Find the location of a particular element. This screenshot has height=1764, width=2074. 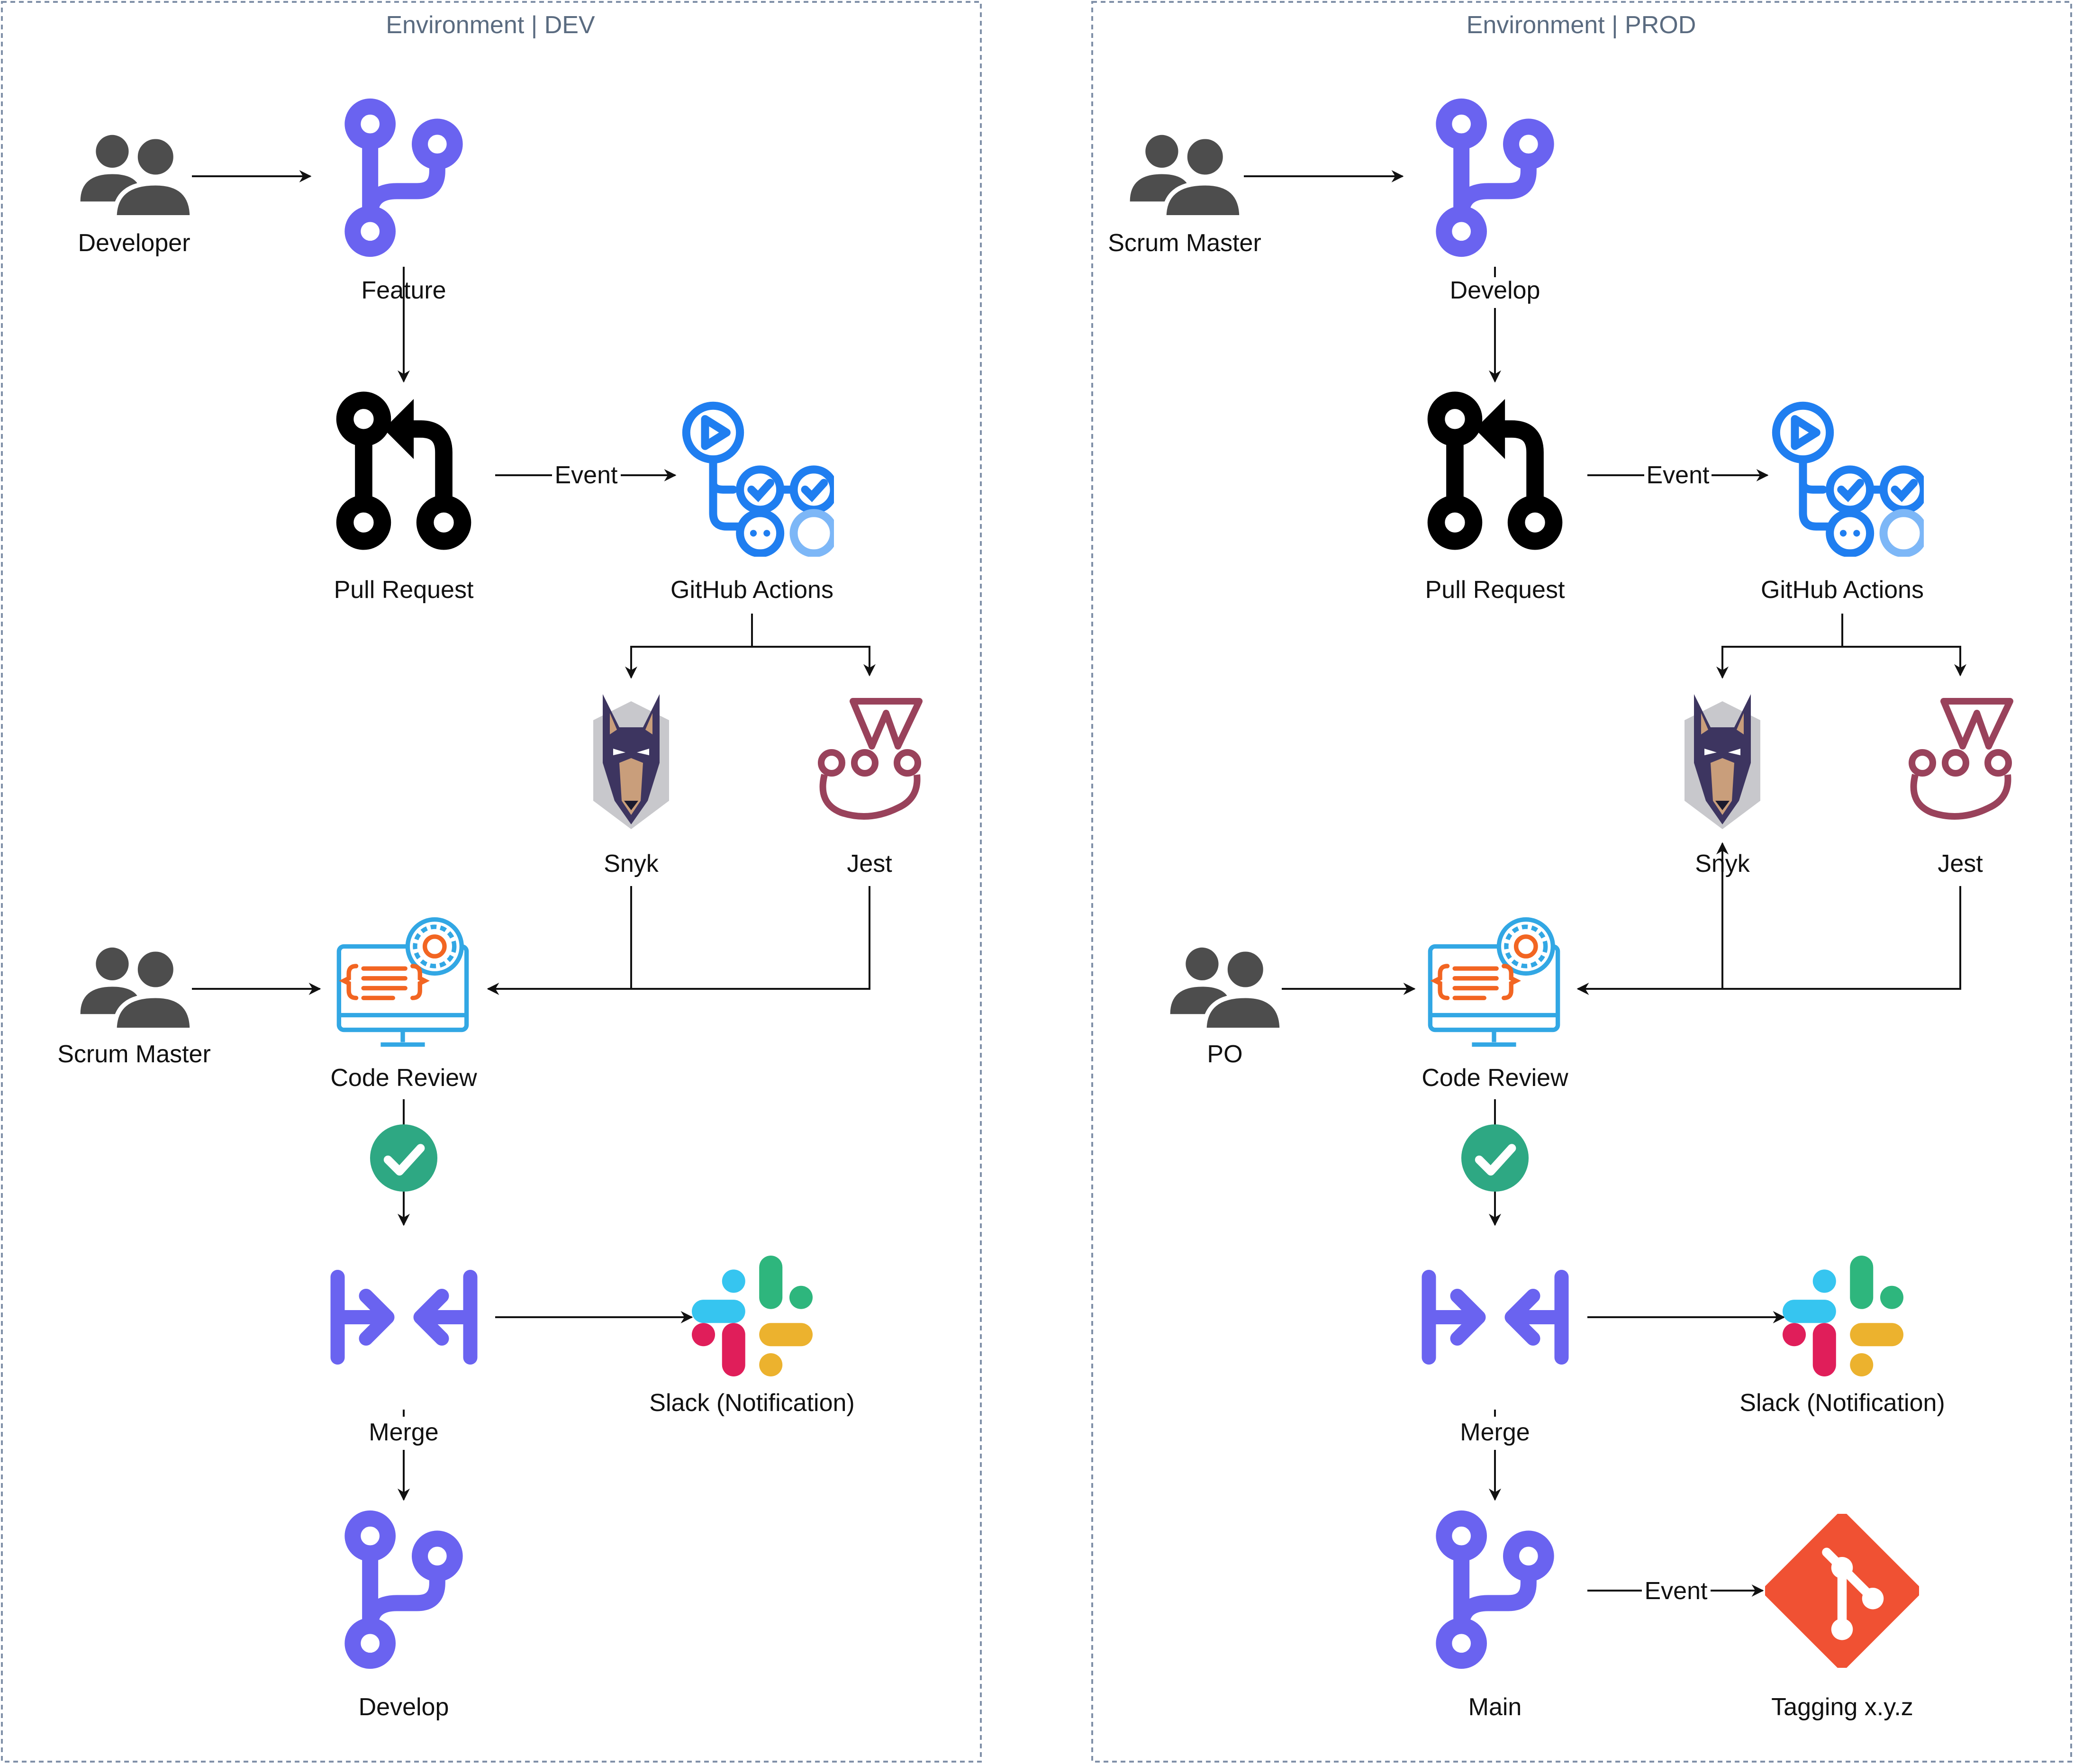

environment-prod-title: Environment | PROD is located at coordinates (1581, 25).